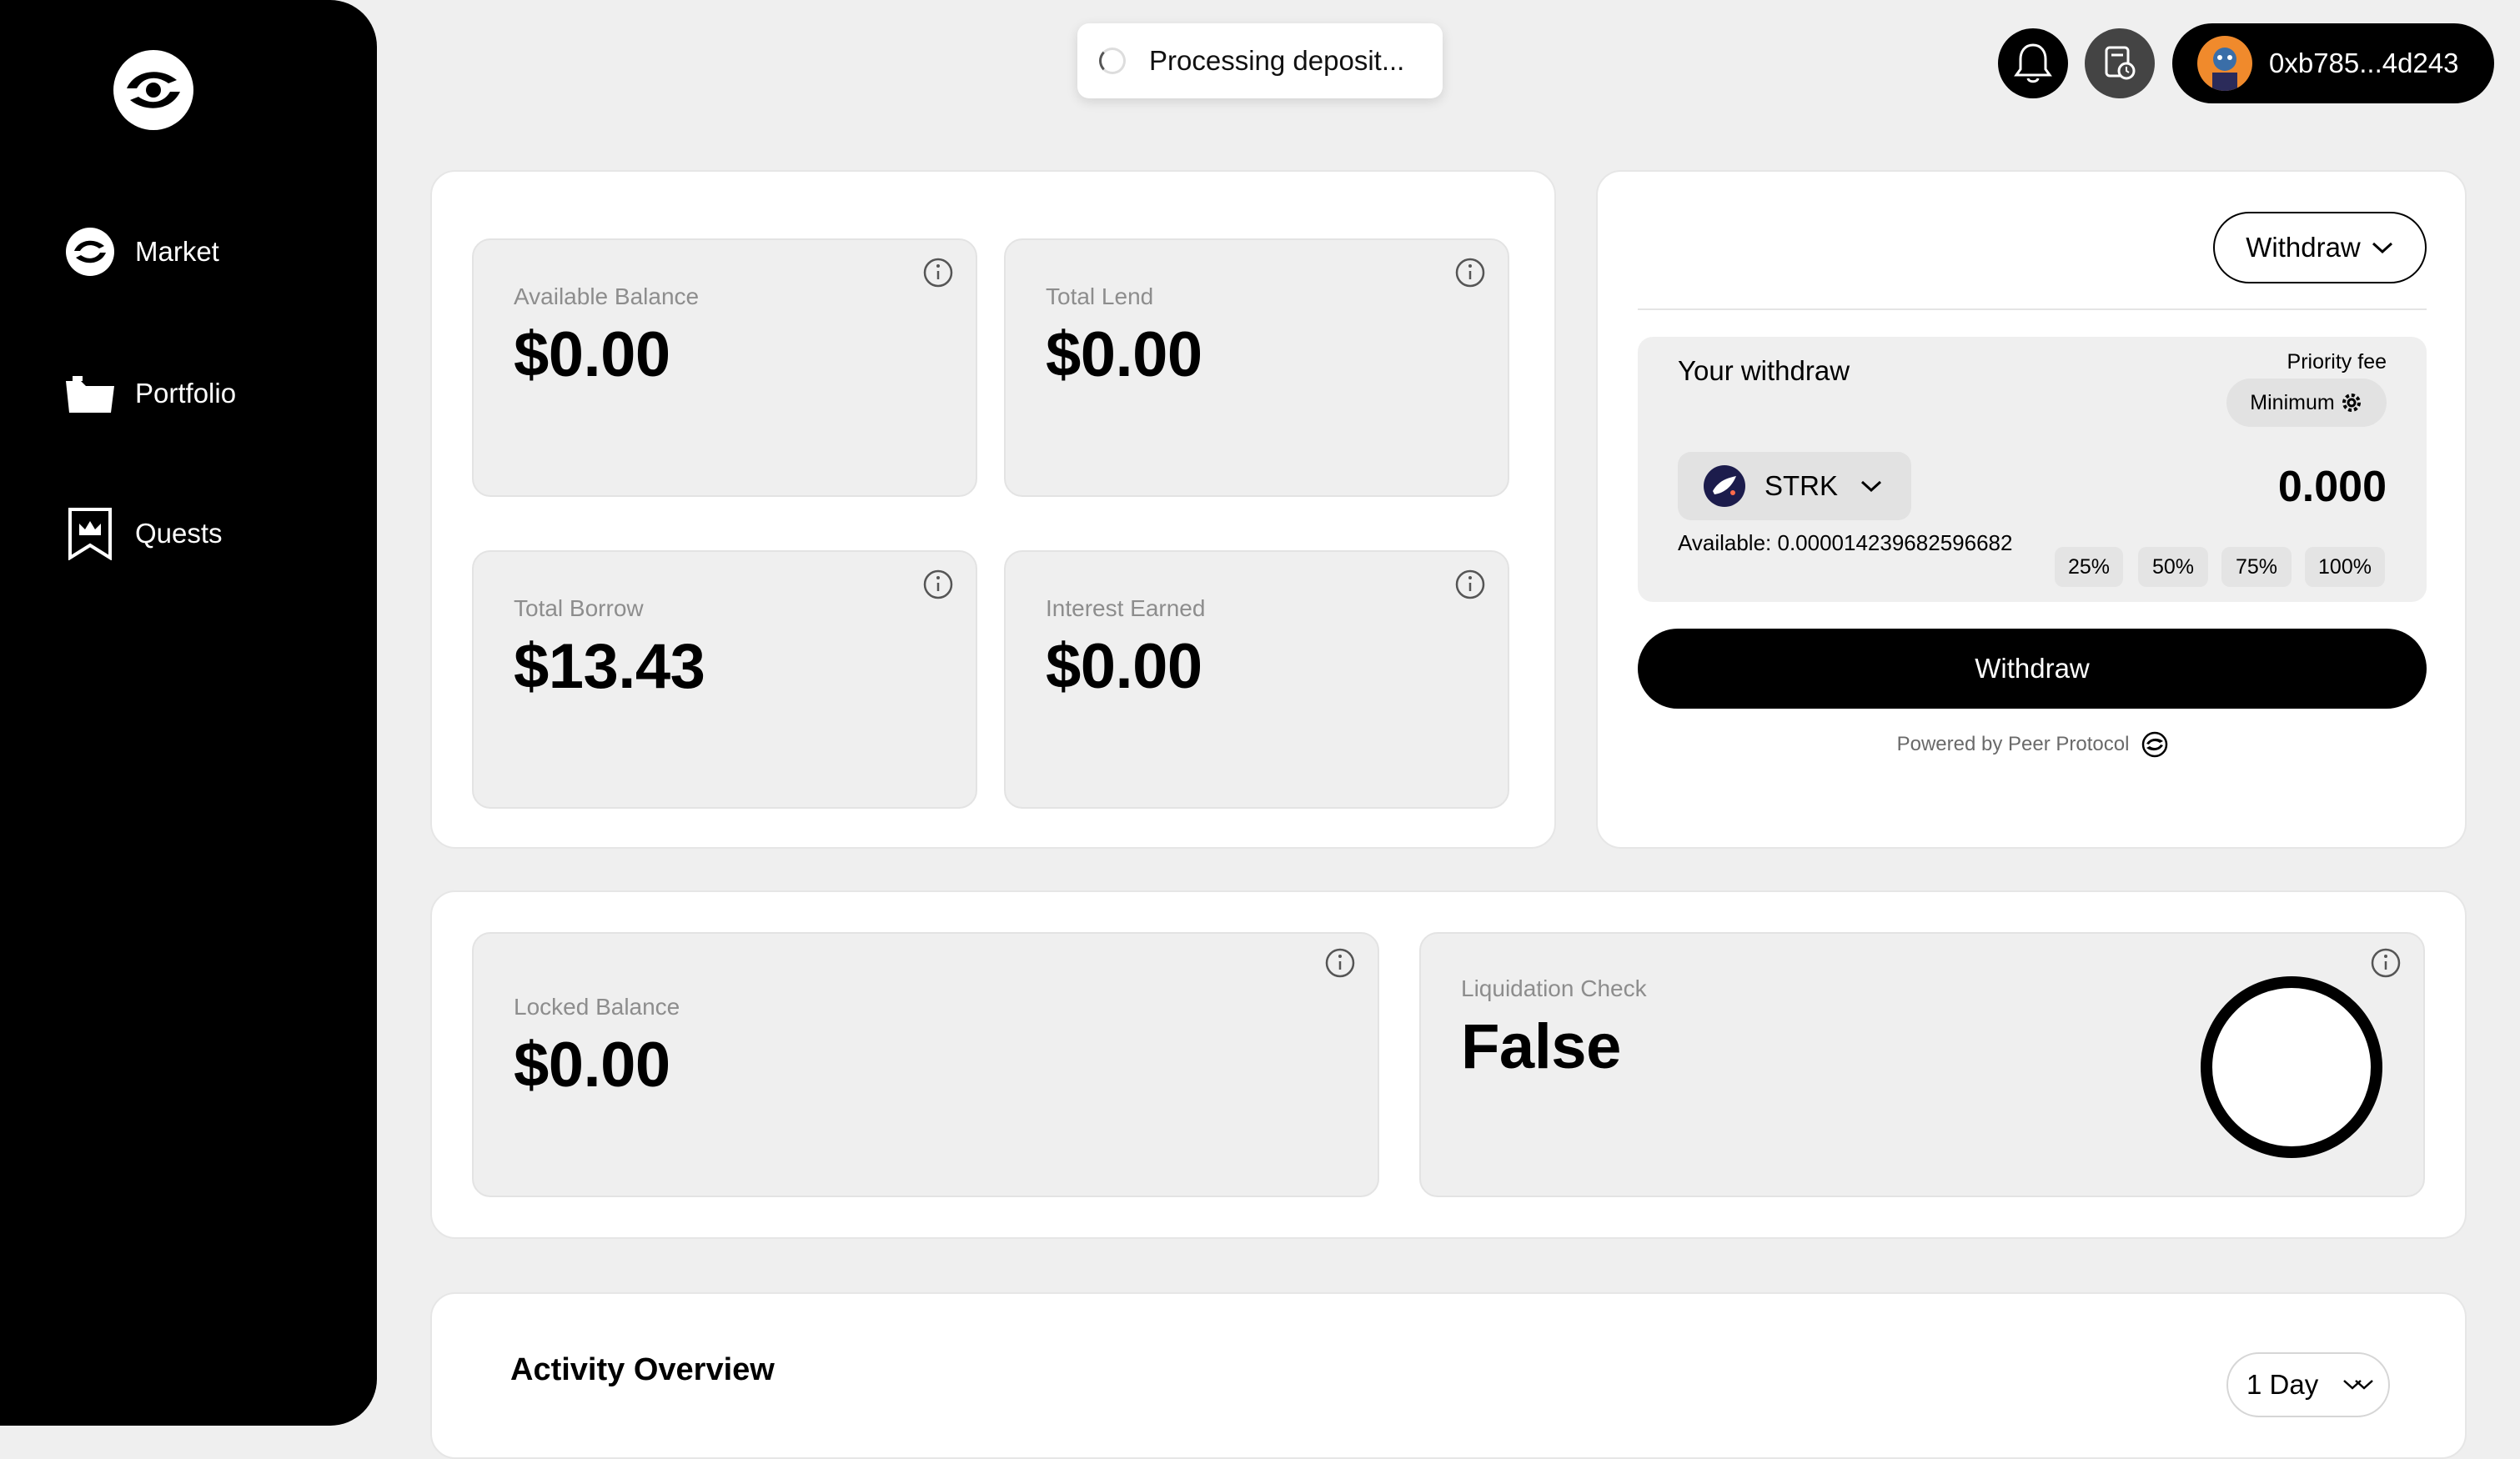 Image resolution: width=2520 pixels, height=1459 pixels. Describe the element at coordinates (925, 1064) in the screenshot. I see `locked-balance-card: Locked Balance $0.00` at that location.